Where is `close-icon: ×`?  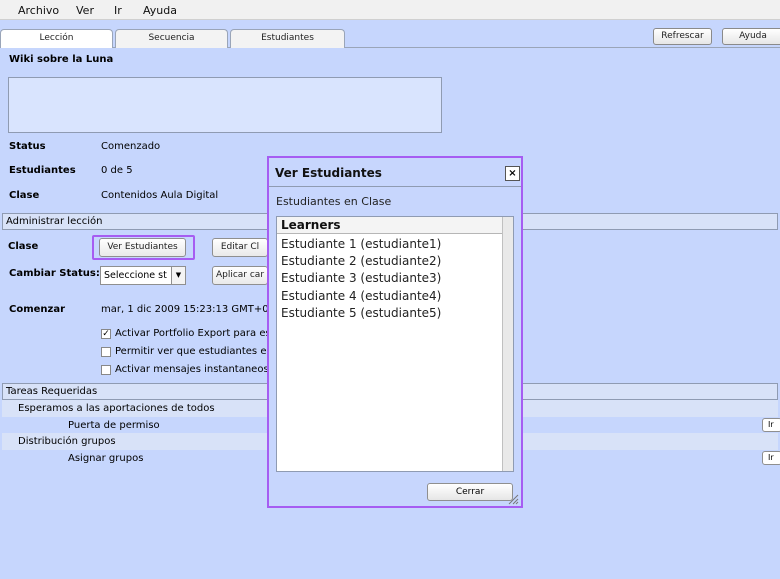
close-icon: × is located at coordinates (512, 173).